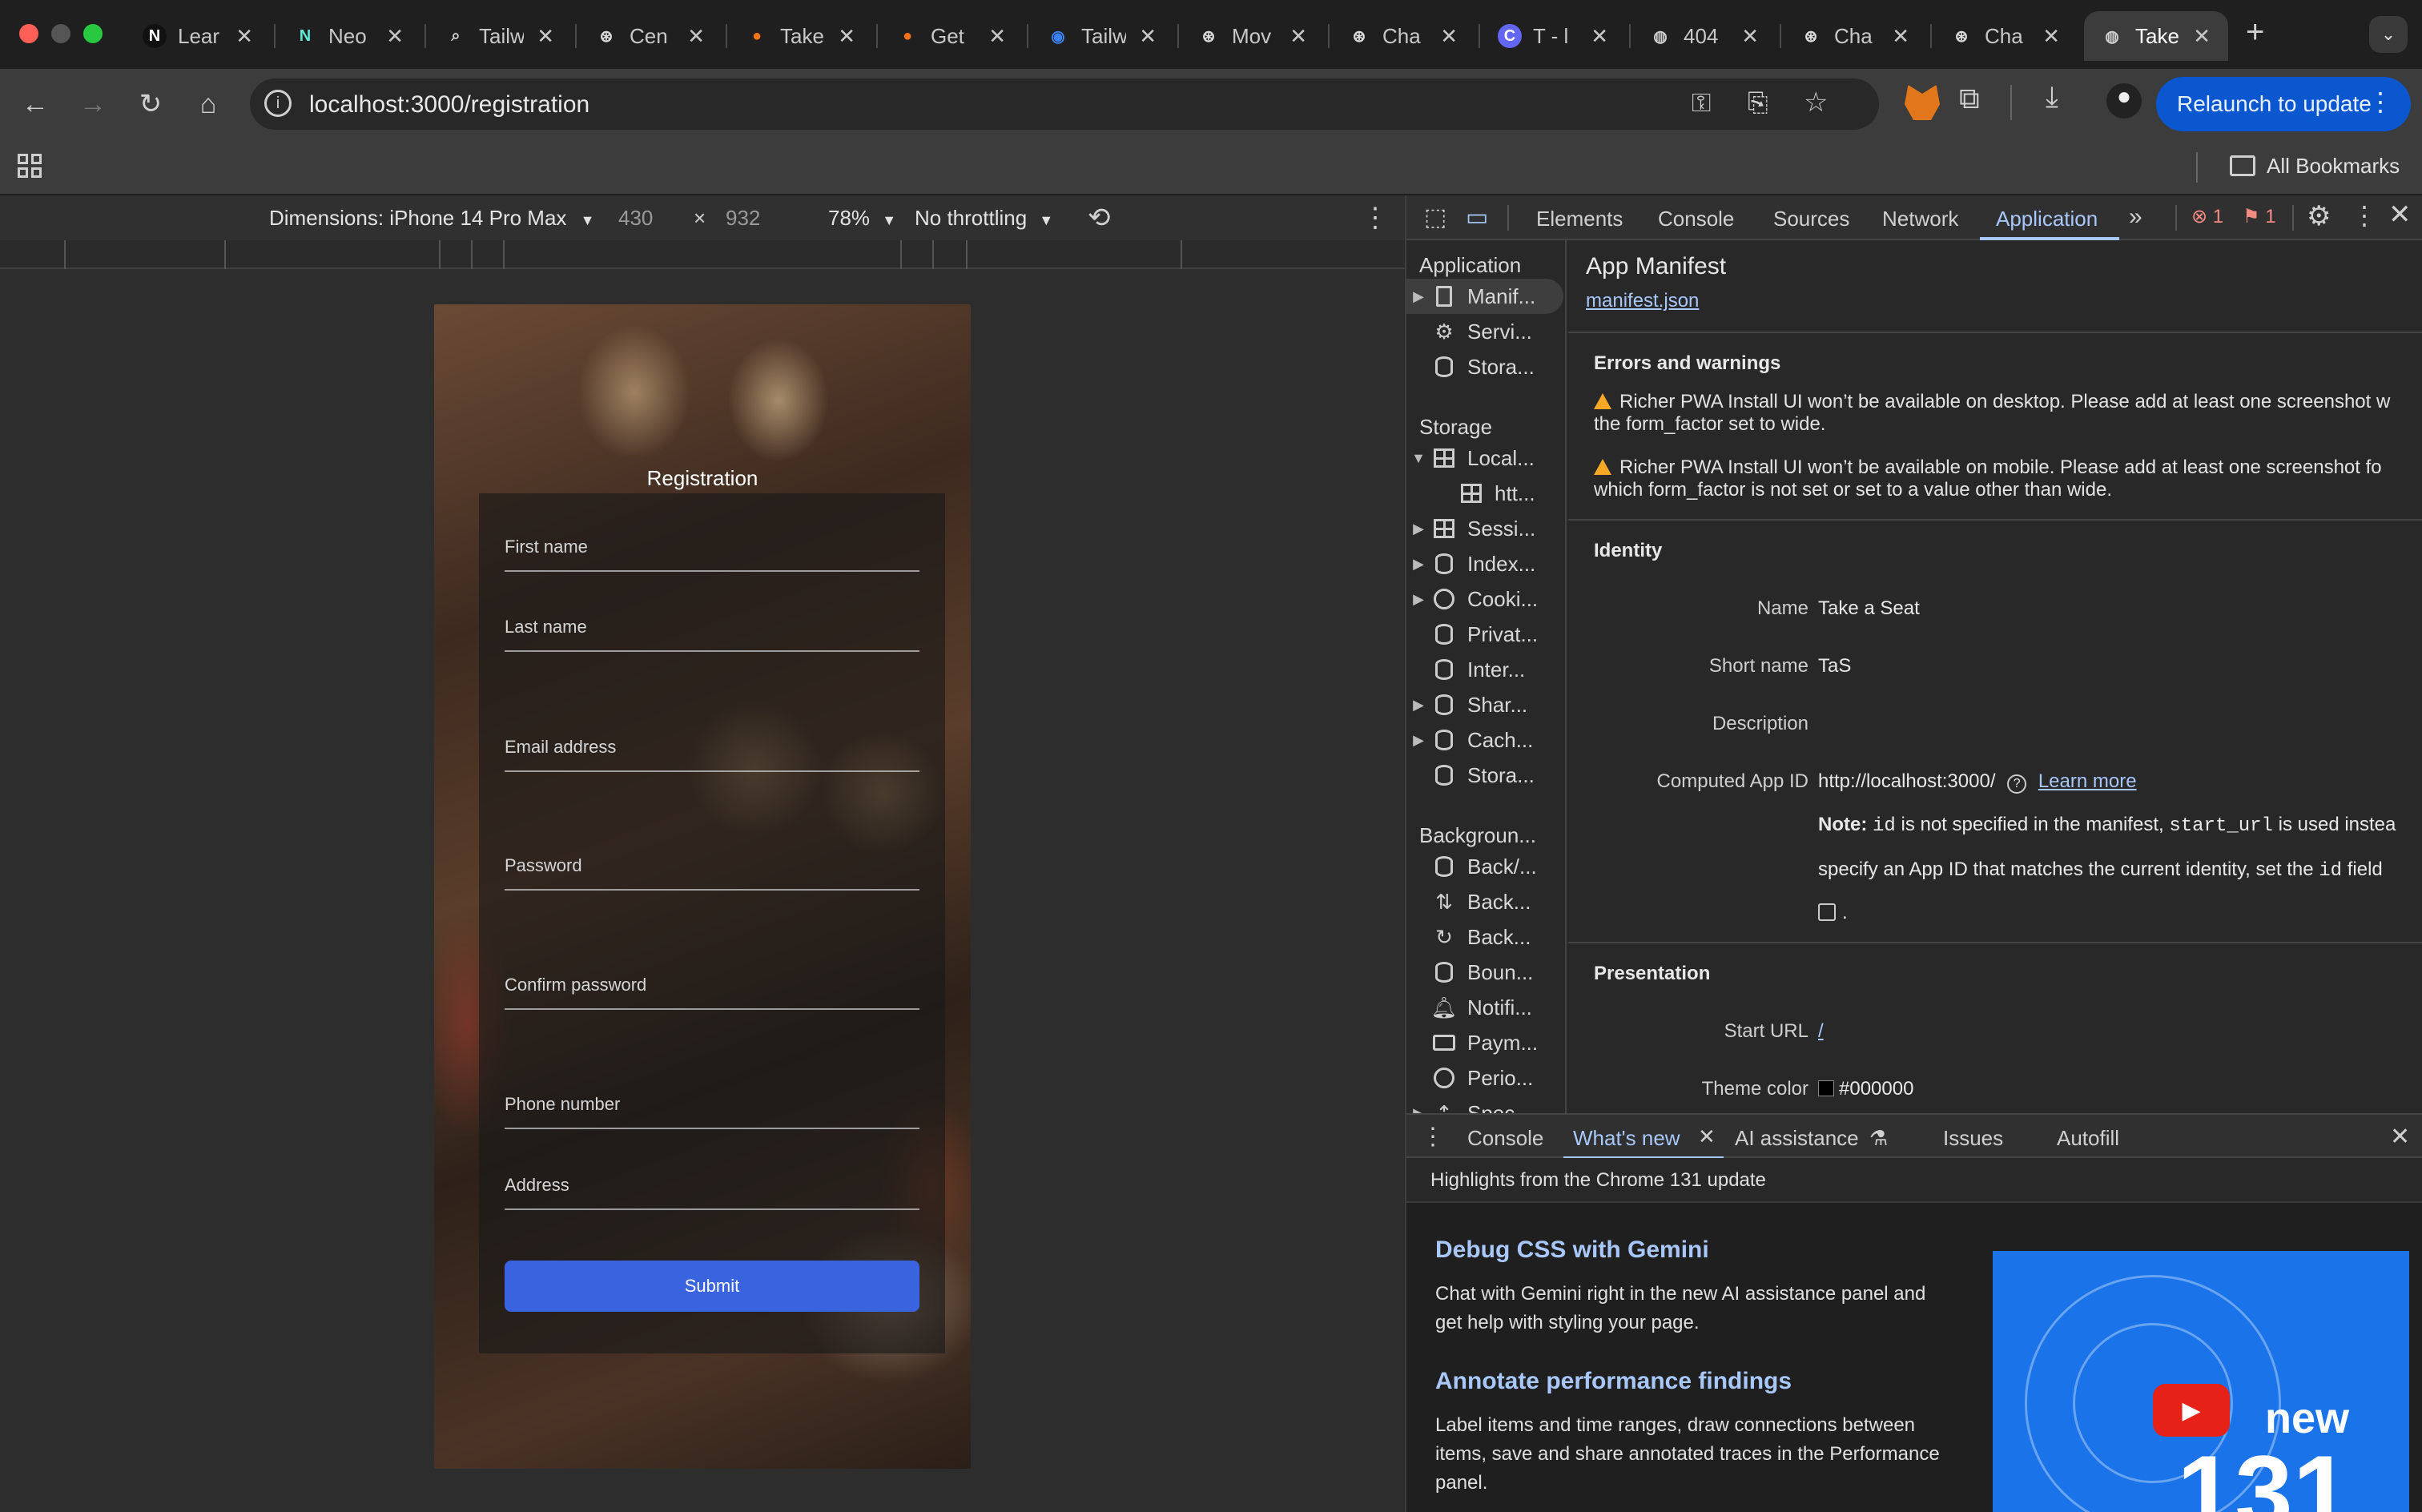  What do you see at coordinates (2006, 36) in the screenshot?
I see `browser-tab: ⊛ Cha ✕` at bounding box center [2006, 36].